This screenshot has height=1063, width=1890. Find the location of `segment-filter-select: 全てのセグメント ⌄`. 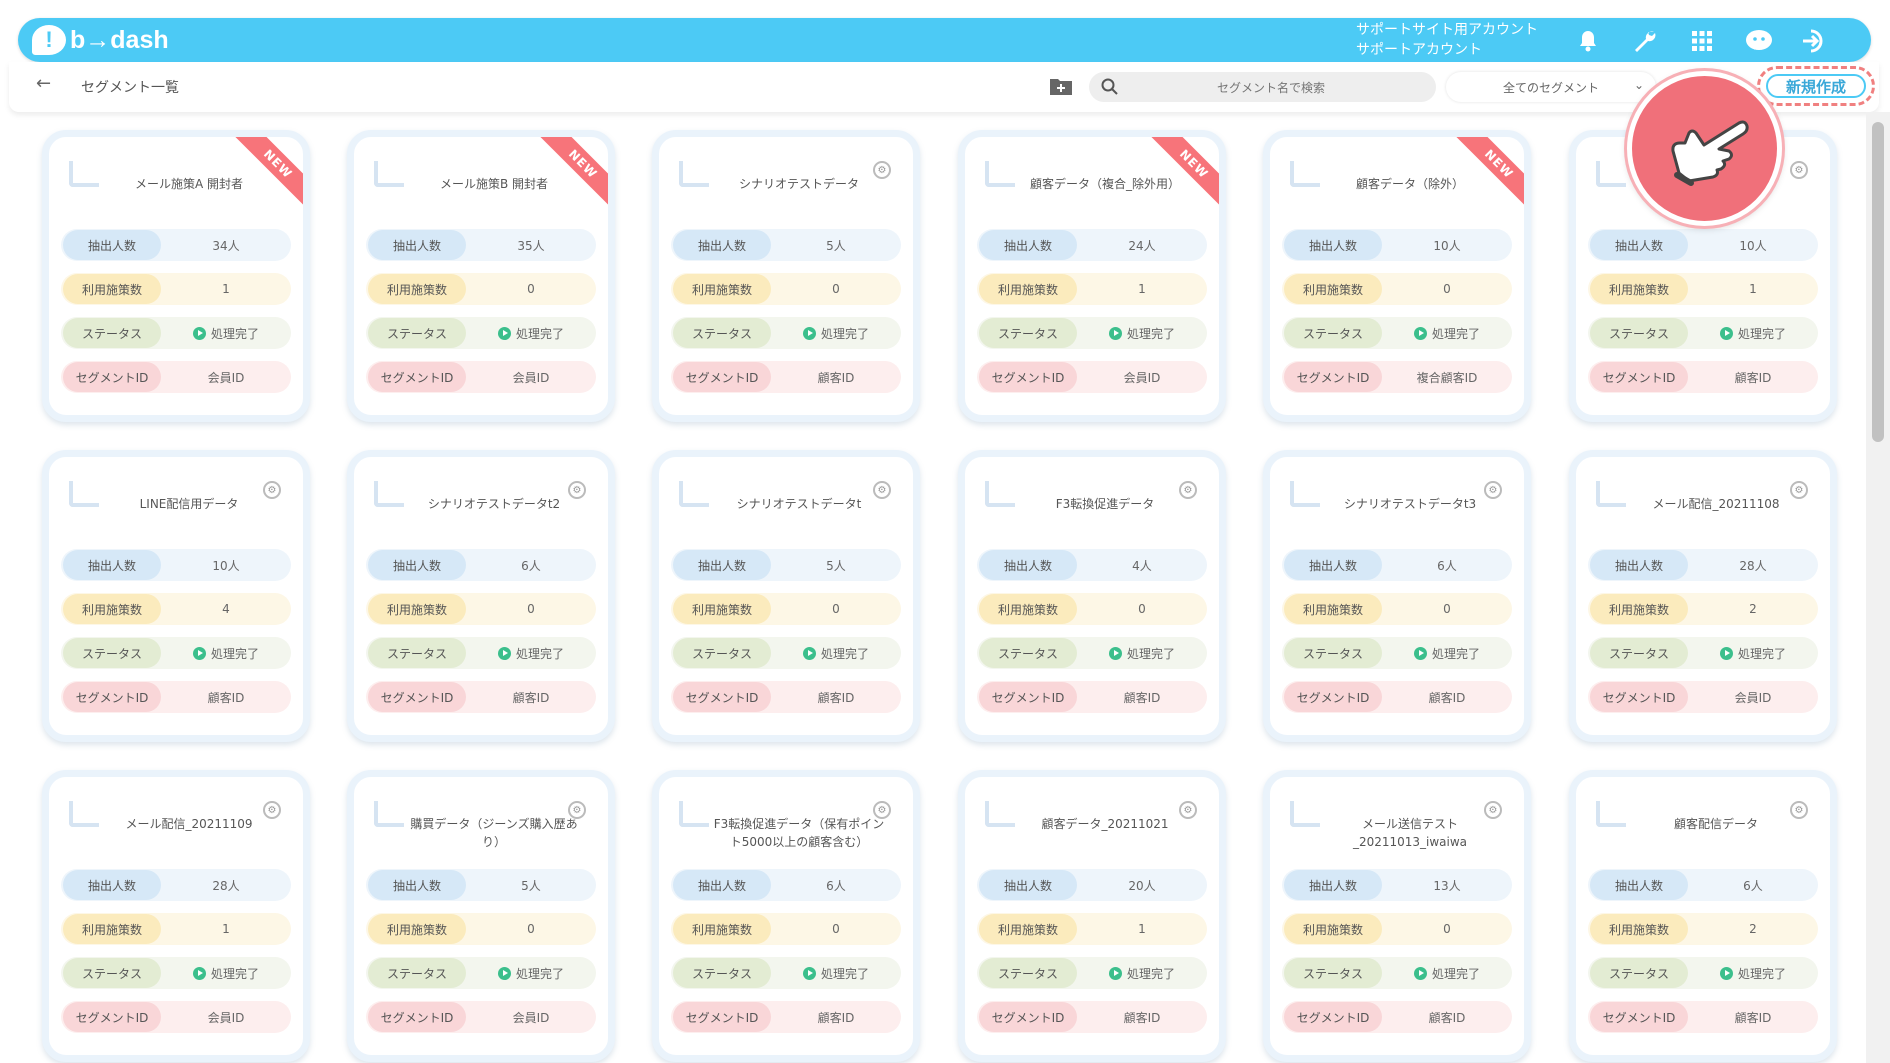

segment-filter-select: 全てのセグメント ⌄ is located at coordinates (1551, 87).